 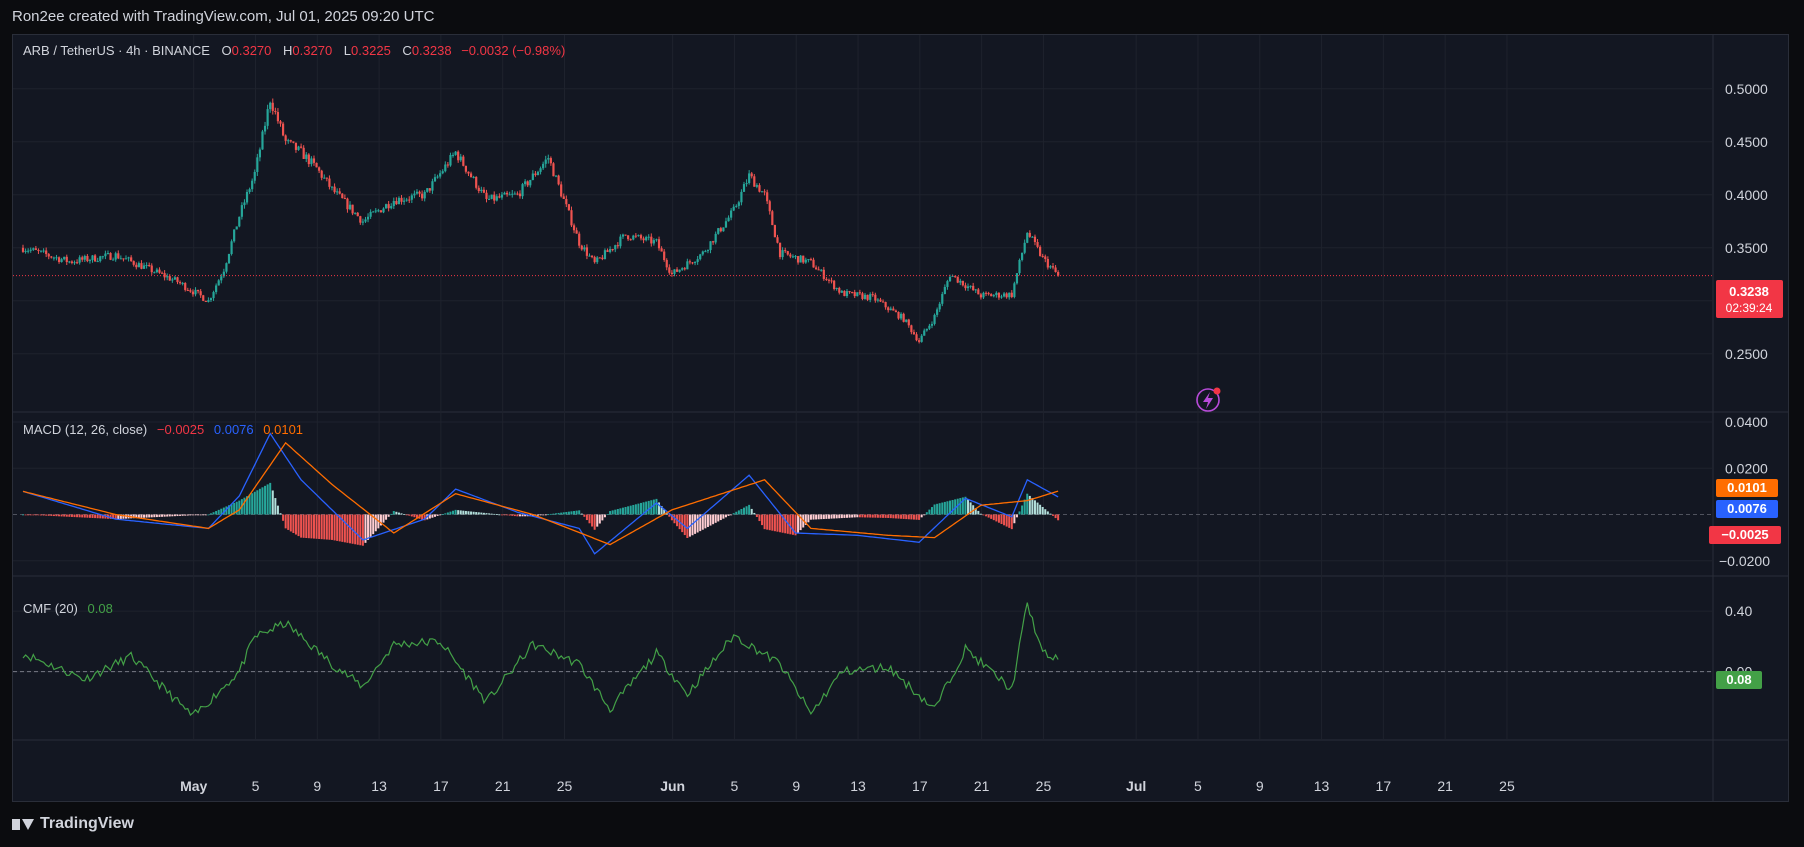 What do you see at coordinates (283, 429) in the screenshot?
I see `macd-signal-value: 0.0101` at bounding box center [283, 429].